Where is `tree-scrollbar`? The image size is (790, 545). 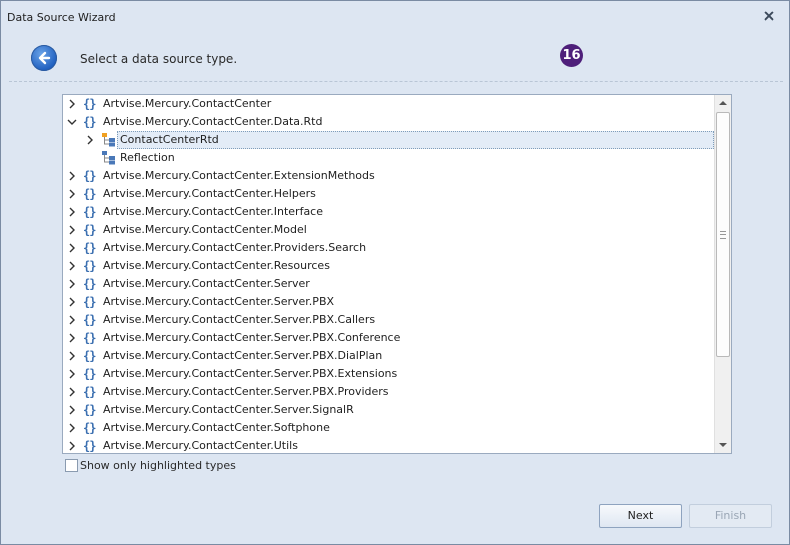
tree-scrollbar is located at coordinates (722, 274).